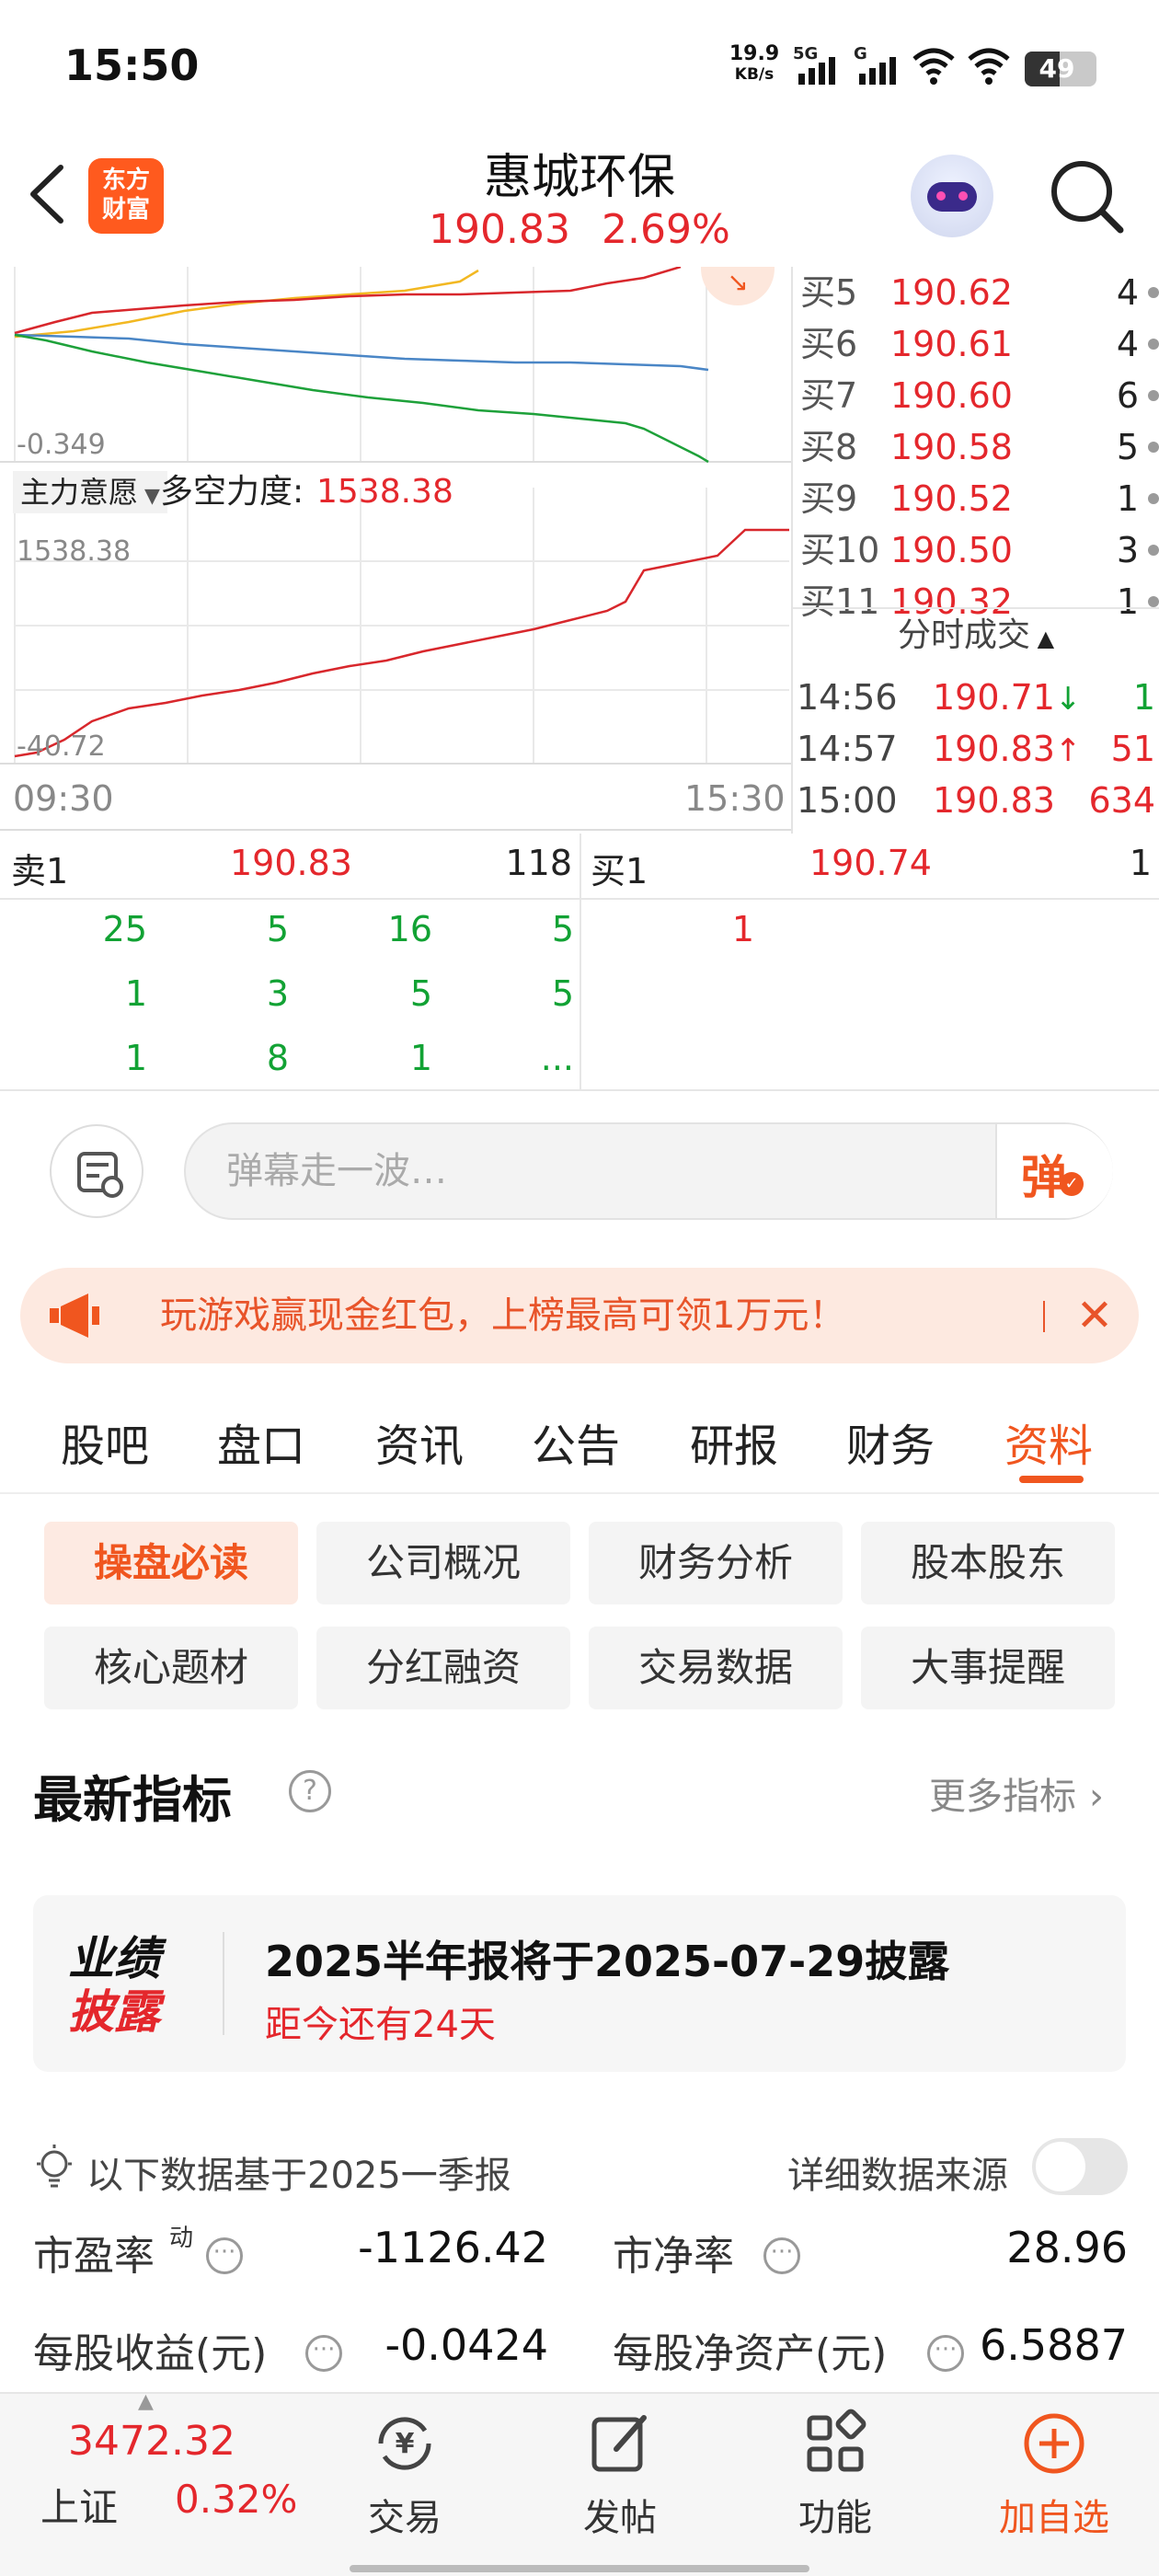  Describe the element at coordinates (100, 1175) in the screenshot. I see `danmu-settings-icon` at that location.